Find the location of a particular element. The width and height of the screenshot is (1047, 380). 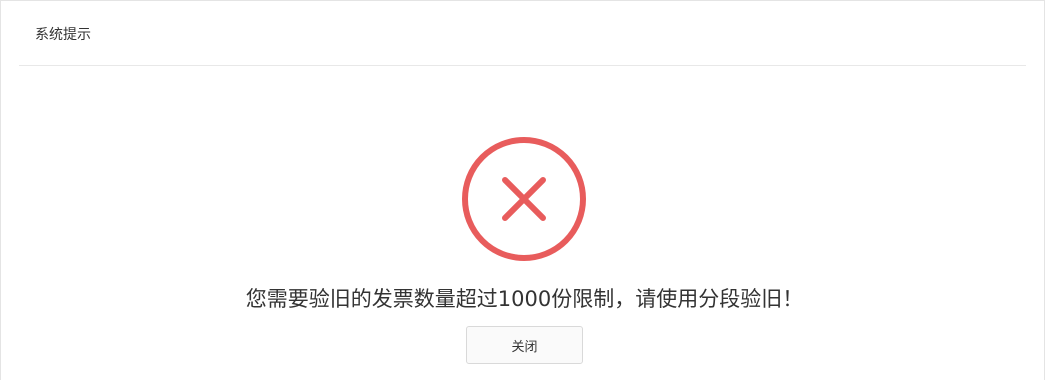

error-circle-x-icon is located at coordinates (524, 199).